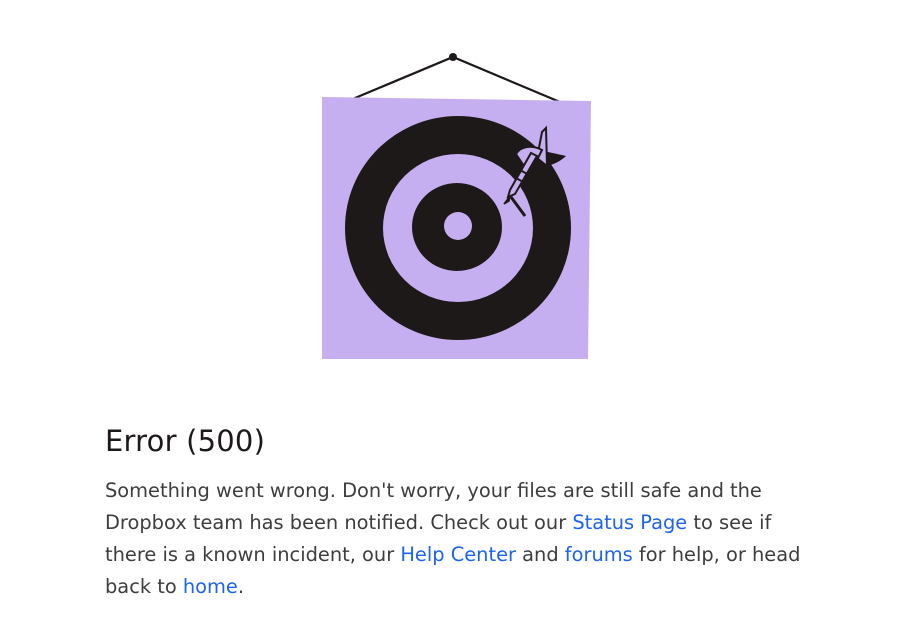 This screenshot has width=910, height=632. I want to click on message-text: and, so click(540, 554).